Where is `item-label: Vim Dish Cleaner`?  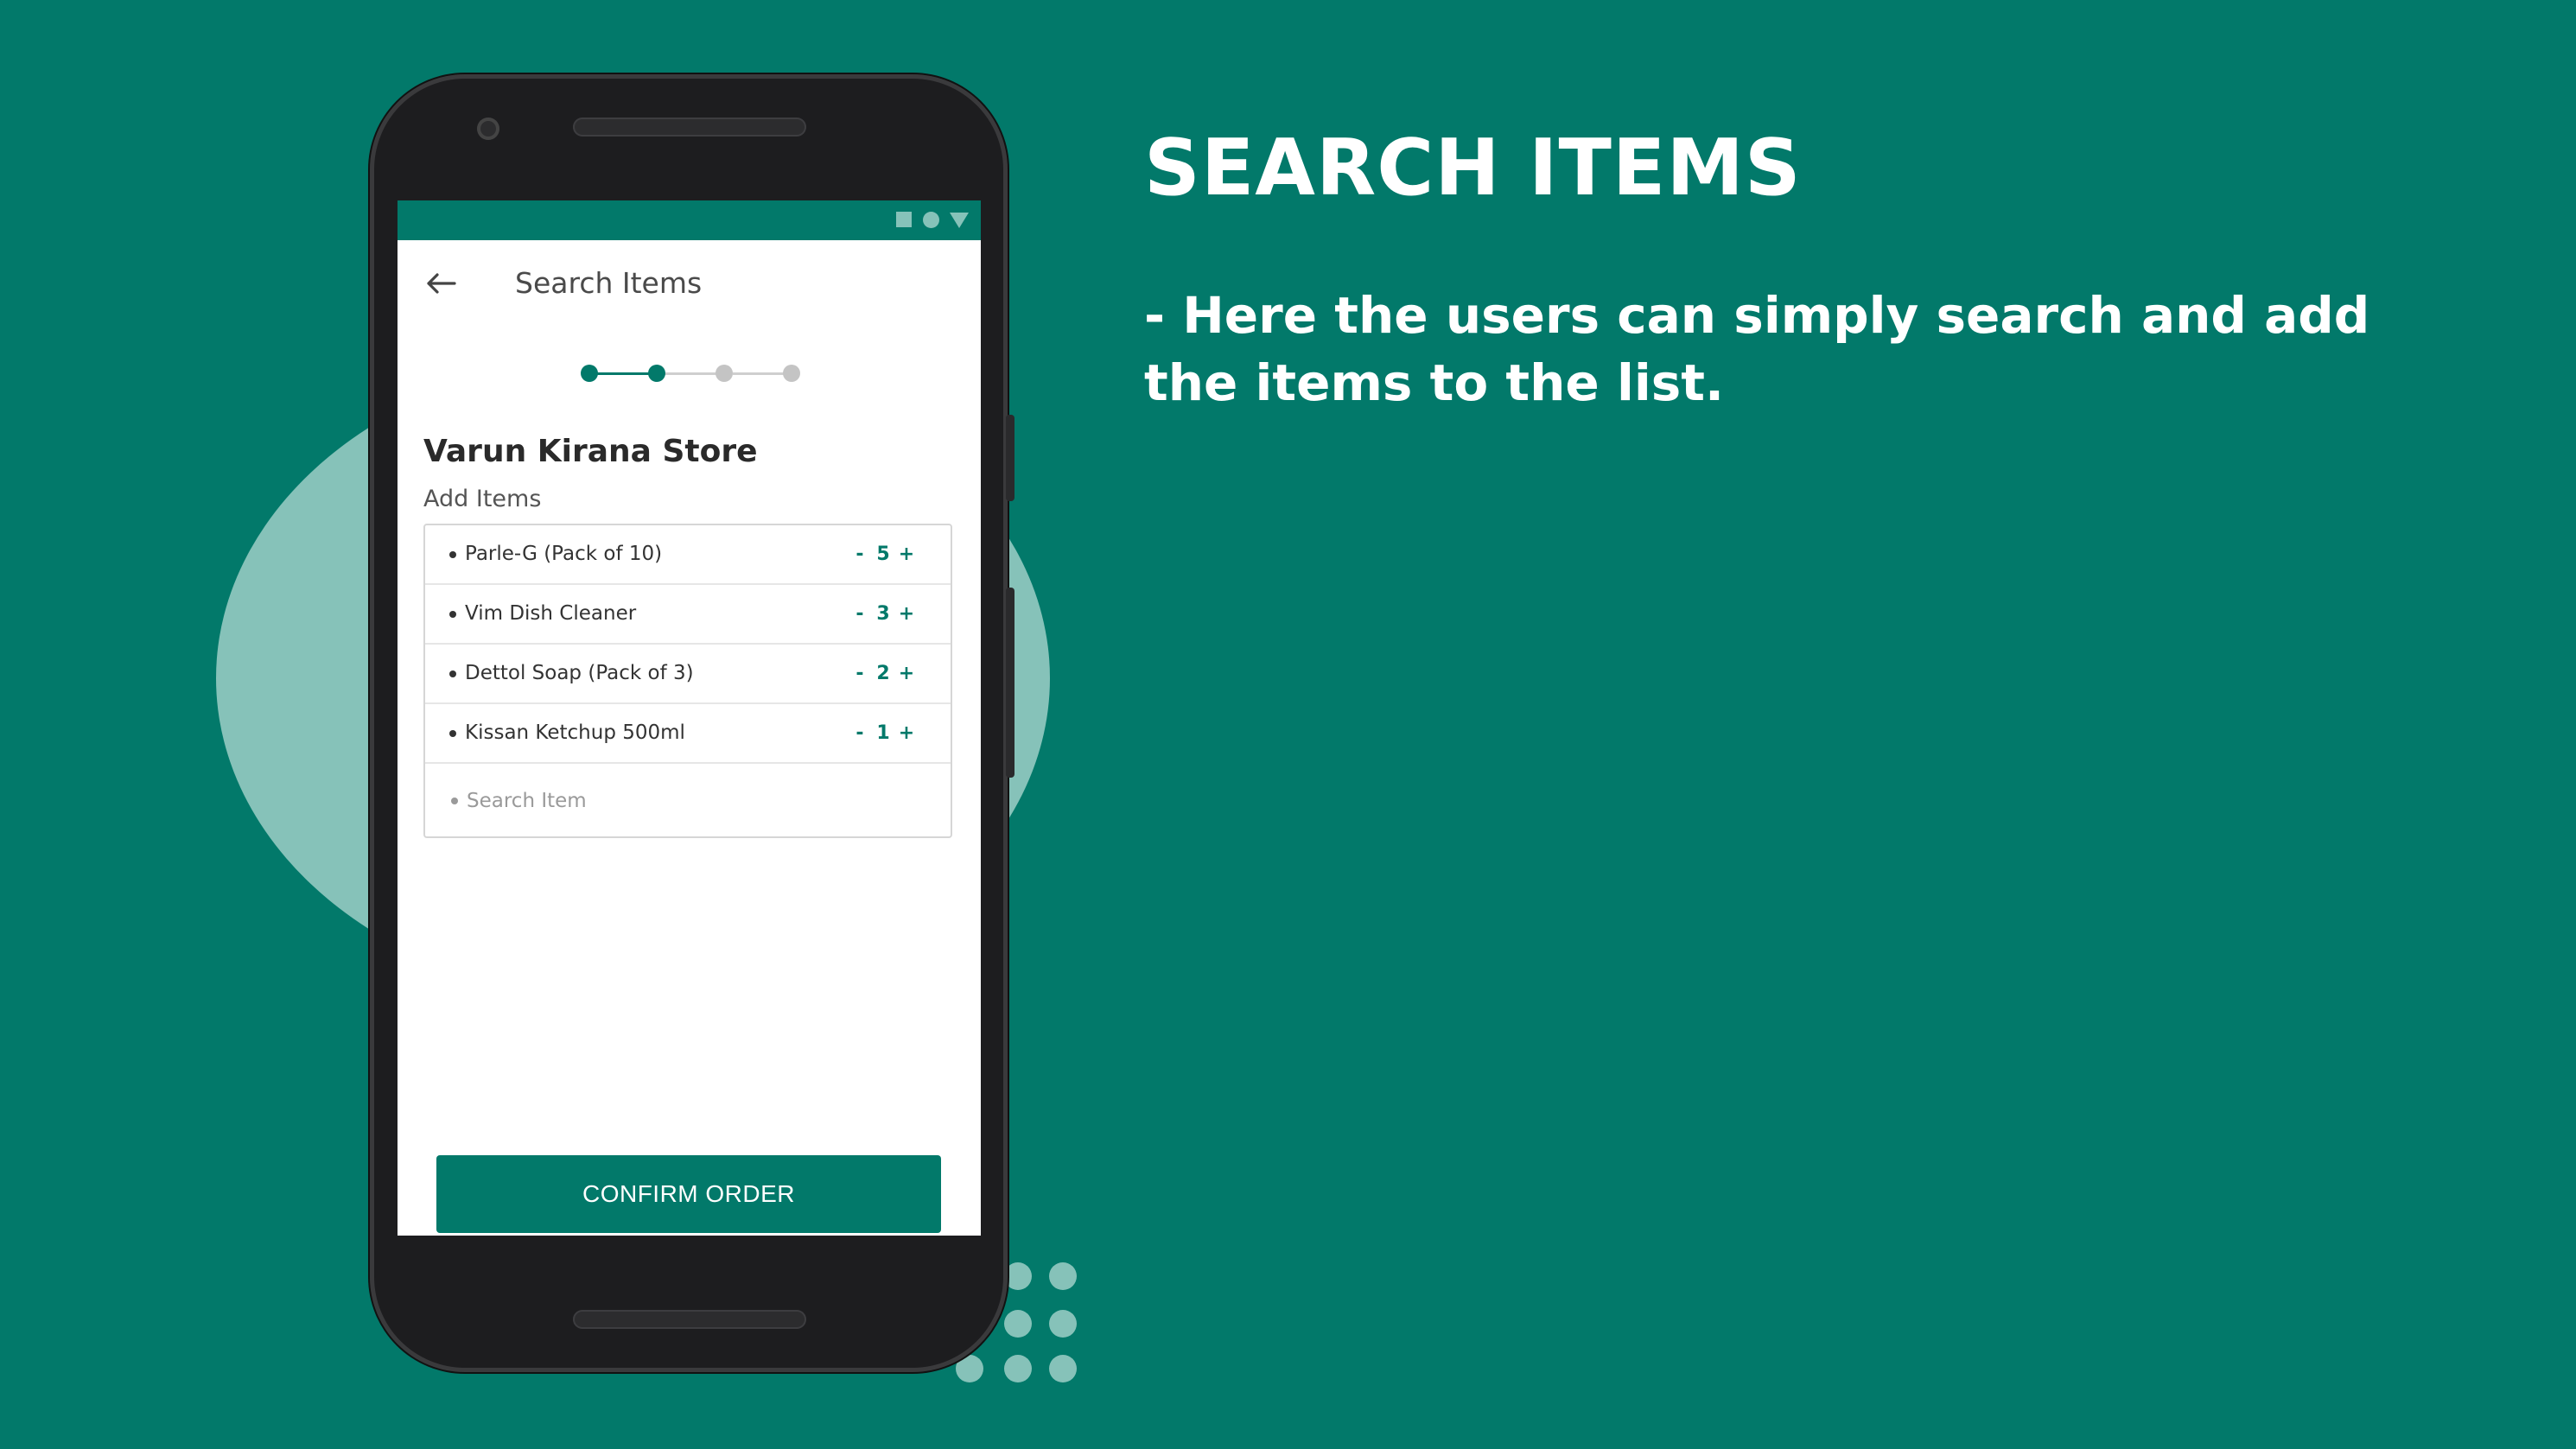 item-label: Vim Dish Cleaner is located at coordinates (551, 613).